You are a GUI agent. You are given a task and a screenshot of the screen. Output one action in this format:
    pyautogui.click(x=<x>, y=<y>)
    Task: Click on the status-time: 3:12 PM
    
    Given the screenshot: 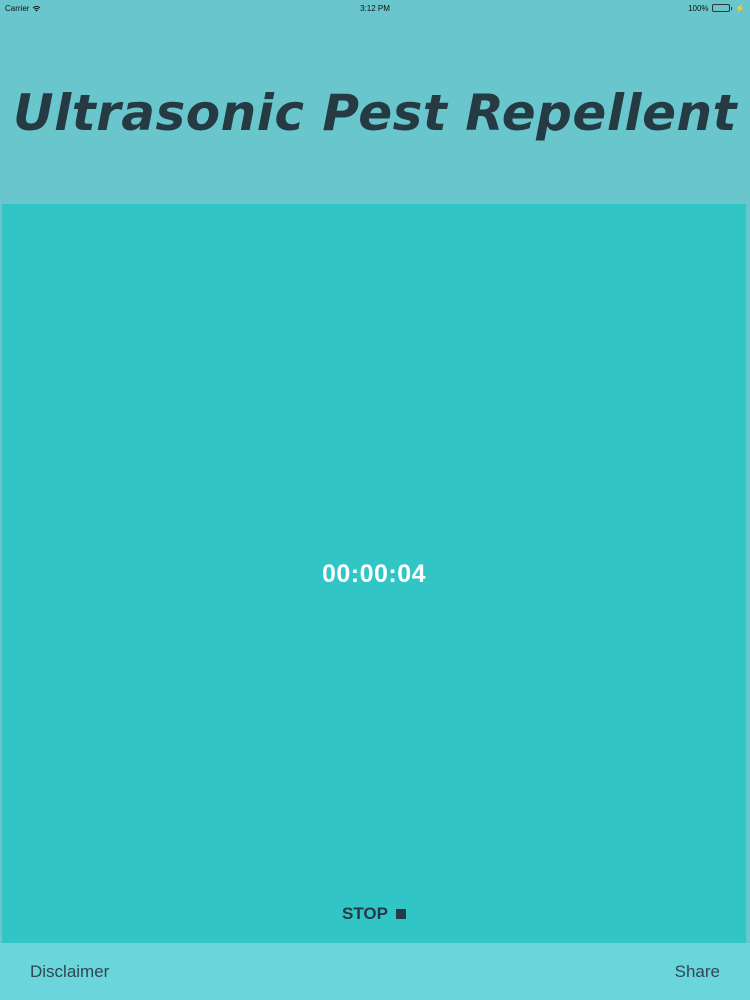 What is the action you would take?
    pyautogui.click(x=375, y=8)
    